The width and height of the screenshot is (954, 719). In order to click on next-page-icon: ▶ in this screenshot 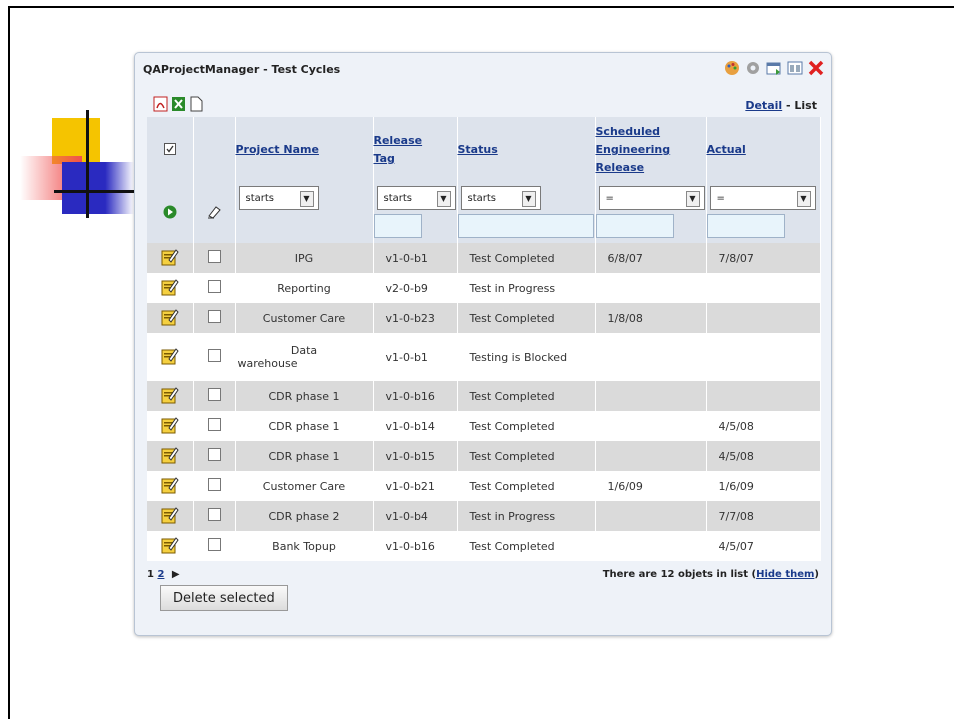, I will do `click(176, 574)`.